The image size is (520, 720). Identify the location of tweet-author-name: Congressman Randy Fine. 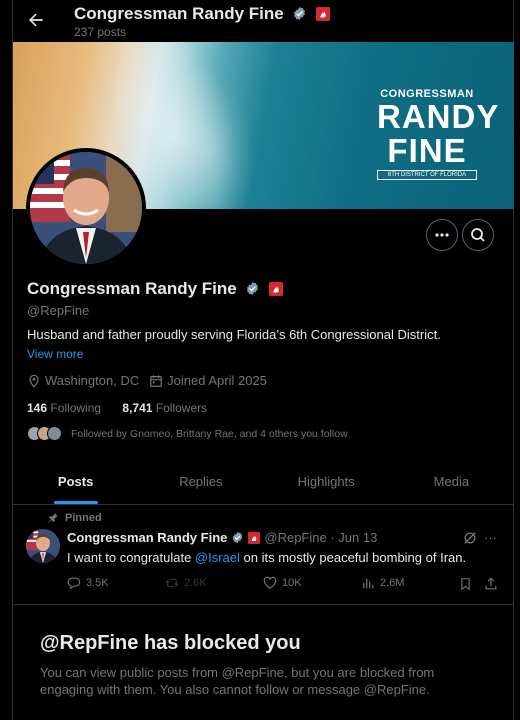
(147, 537).